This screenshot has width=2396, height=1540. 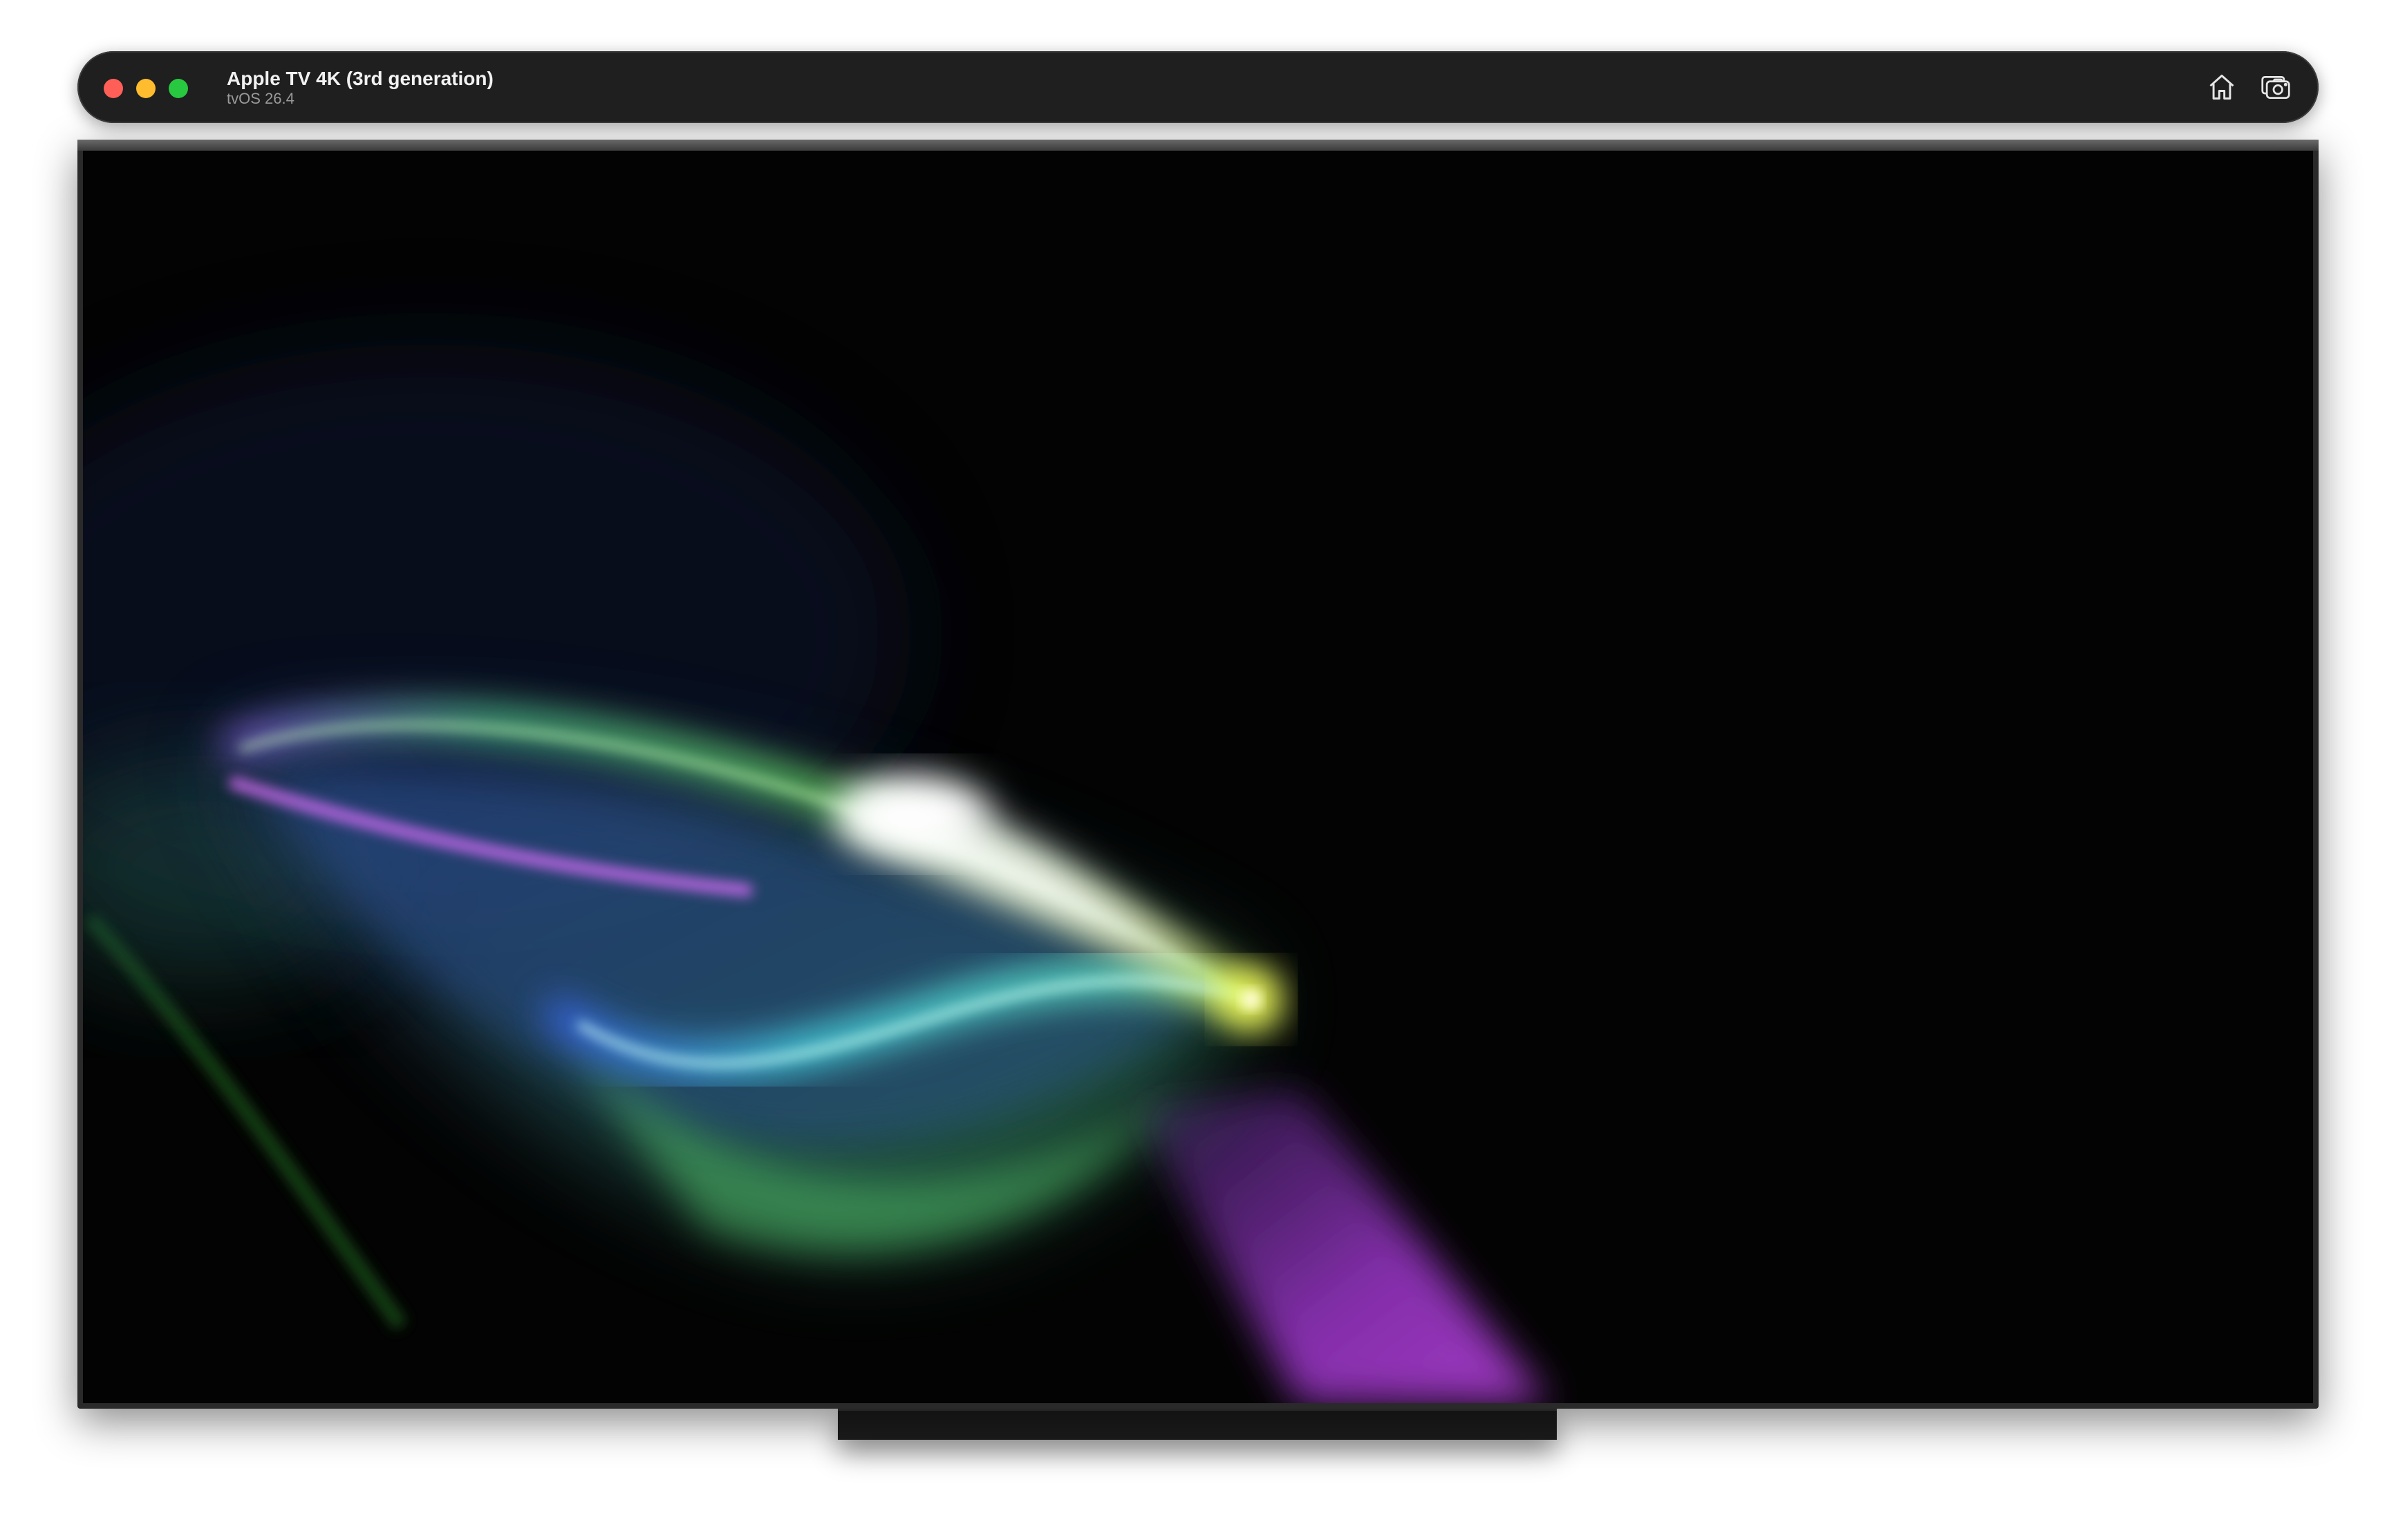 What do you see at coordinates (1198, 145) in the screenshot?
I see `display-top-rim` at bounding box center [1198, 145].